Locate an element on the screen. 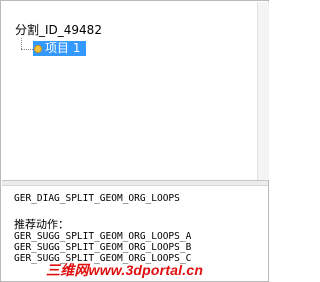  panel-splitter is located at coordinates (135, 183).